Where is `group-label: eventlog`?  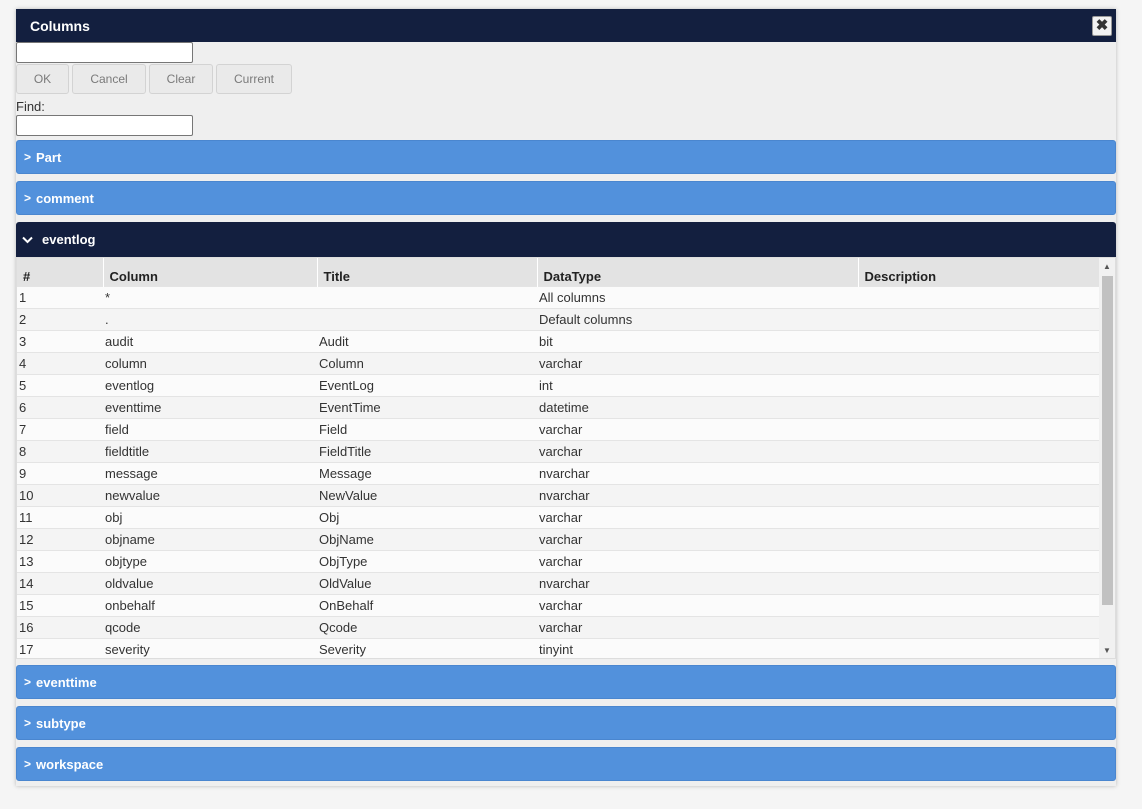 group-label: eventlog is located at coordinates (69, 239).